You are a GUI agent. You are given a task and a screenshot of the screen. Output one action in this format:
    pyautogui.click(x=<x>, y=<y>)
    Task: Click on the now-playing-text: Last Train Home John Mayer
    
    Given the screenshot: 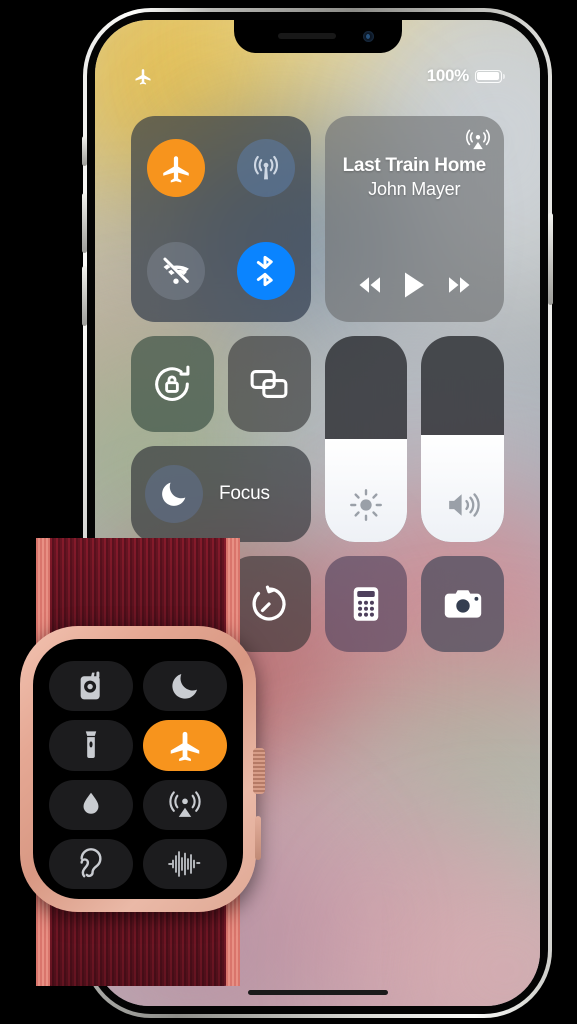 What is the action you would take?
    pyautogui.click(x=415, y=177)
    